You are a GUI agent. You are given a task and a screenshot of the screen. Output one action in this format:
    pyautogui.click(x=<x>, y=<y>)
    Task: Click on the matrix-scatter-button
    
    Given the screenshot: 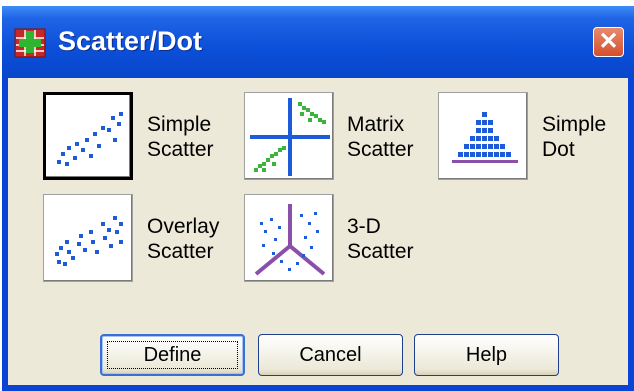 What is the action you would take?
    pyautogui.click(x=289, y=136)
    